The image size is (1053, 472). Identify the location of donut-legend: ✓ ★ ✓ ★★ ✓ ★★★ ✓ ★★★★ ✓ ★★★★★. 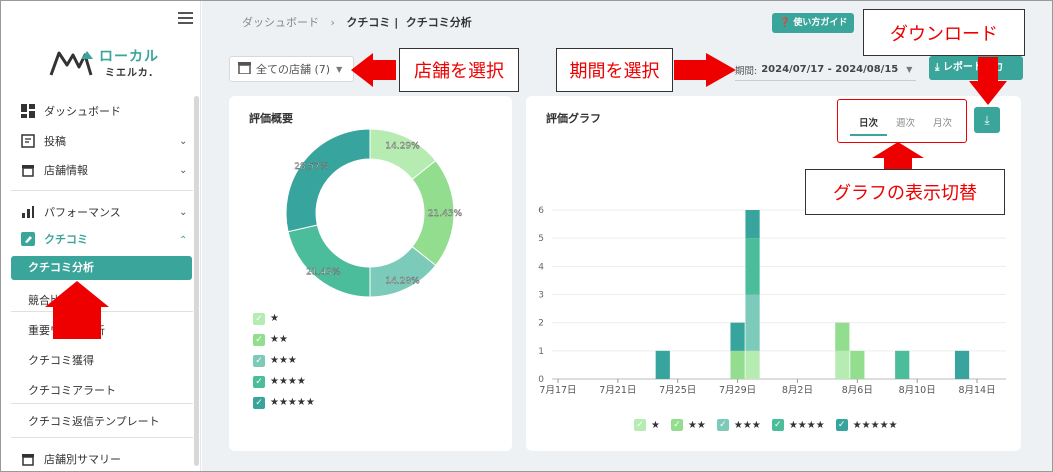
(284, 360).